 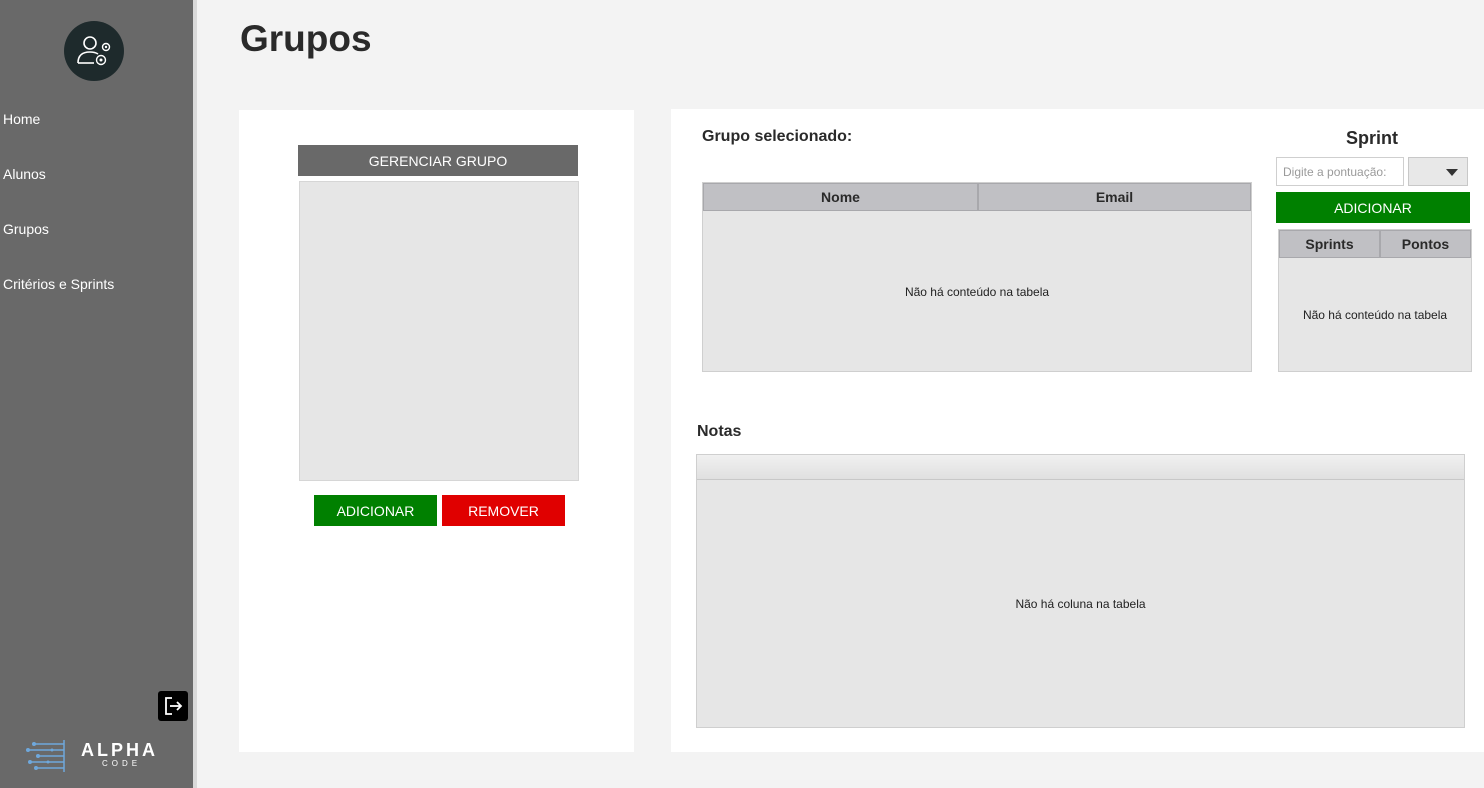 I want to click on logout-icon, so click(x=173, y=706).